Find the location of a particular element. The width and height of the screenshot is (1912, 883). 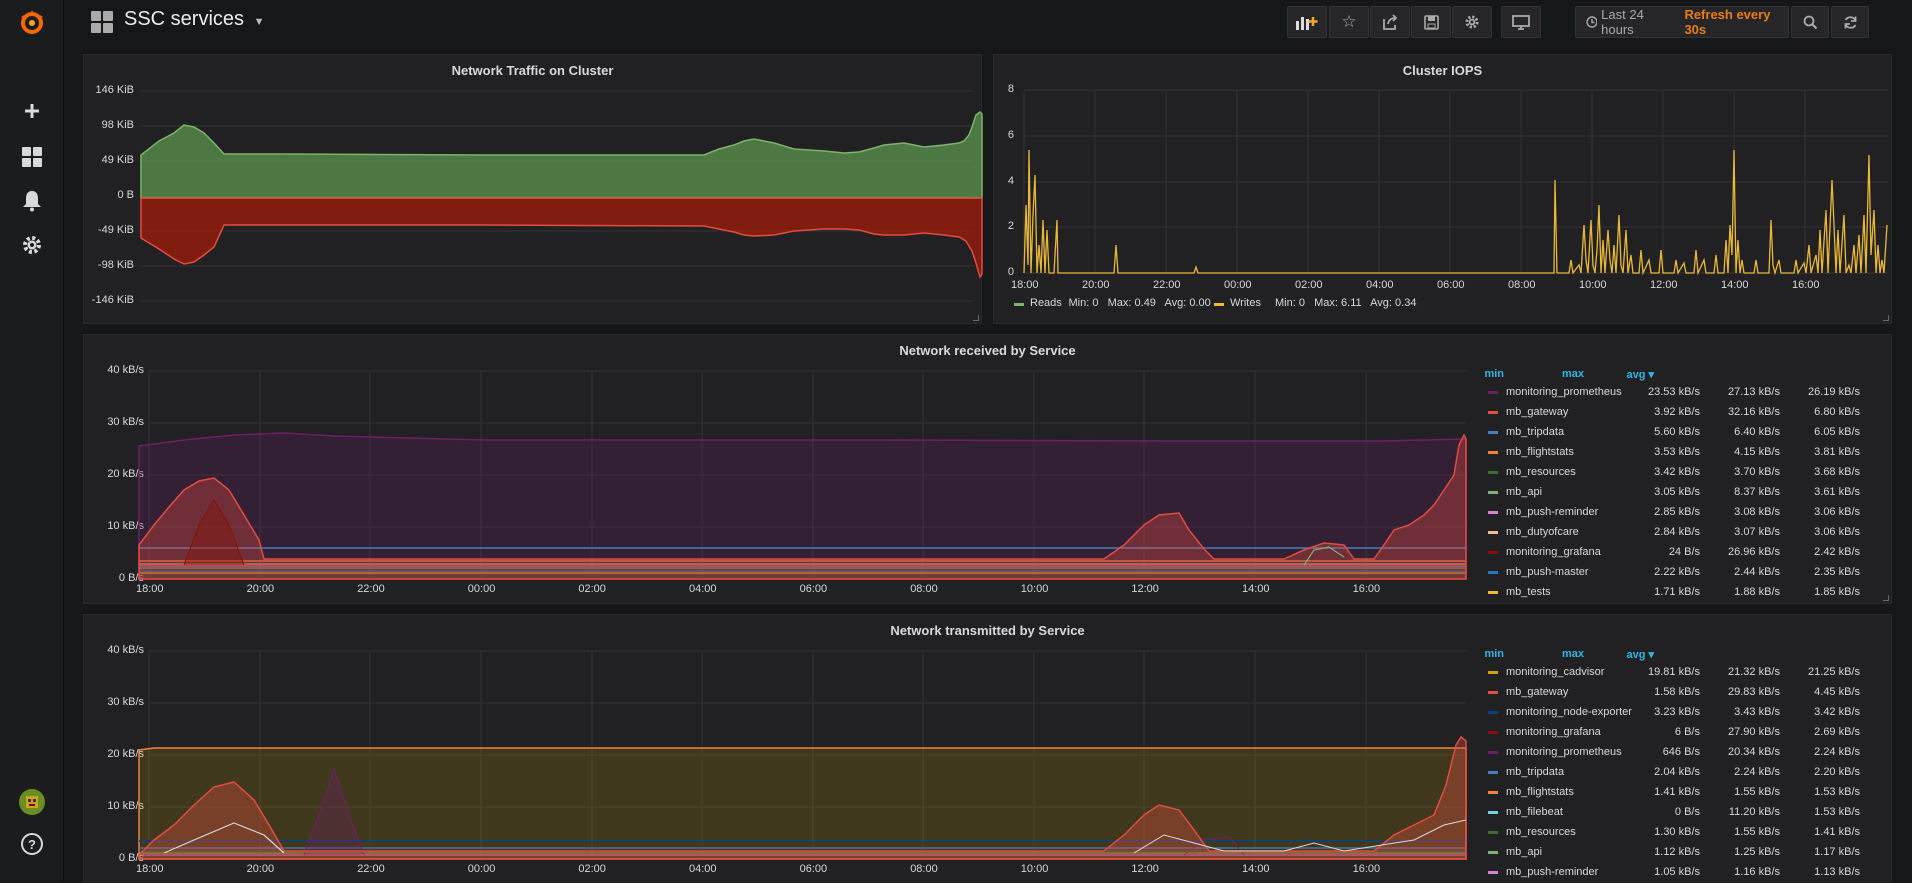

legend-header-avg: avg ▾ is located at coordinates (1640, 655).